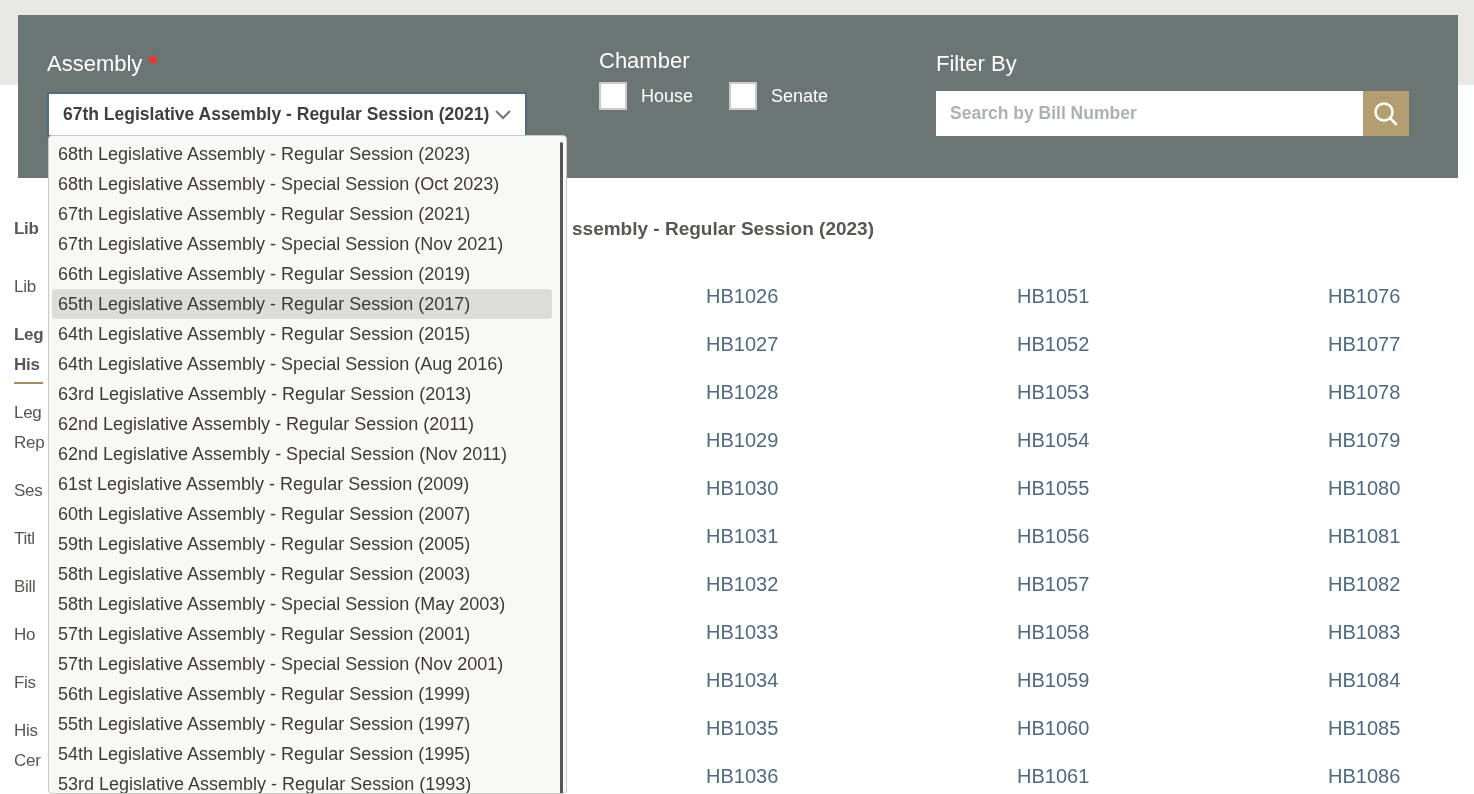 The width and height of the screenshot is (1474, 794). What do you see at coordinates (742, 296) in the screenshot?
I see `bill-number-link: HB1026` at bounding box center [742, 296].